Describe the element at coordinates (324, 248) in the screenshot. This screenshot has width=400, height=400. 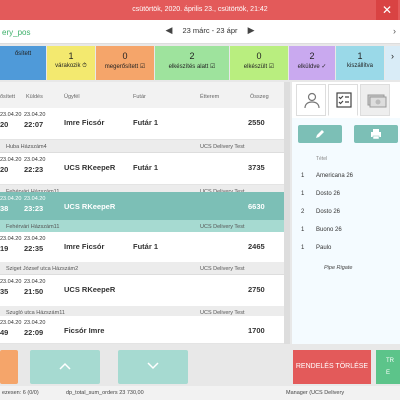
I see `item-name: Paulo` at that location.